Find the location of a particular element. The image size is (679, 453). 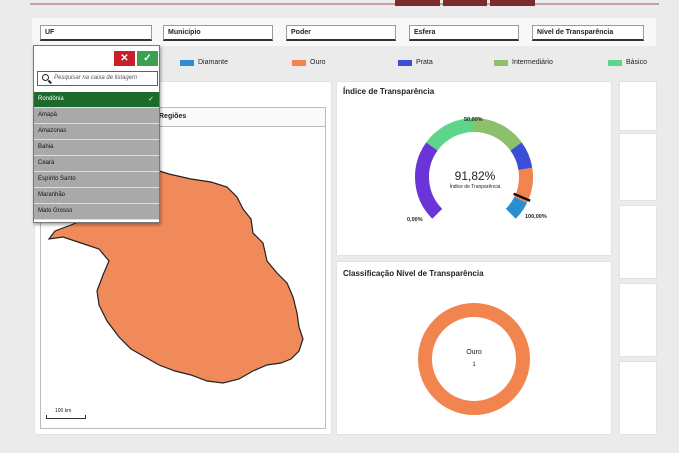

gauge-value-label: Índice de Tranparência is located at coordinates (475, 187).